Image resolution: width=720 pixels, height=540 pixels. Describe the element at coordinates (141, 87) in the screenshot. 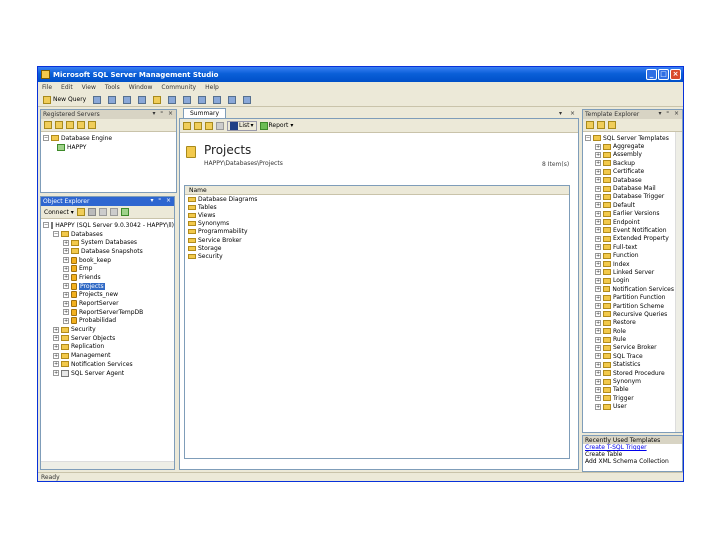

I see `menu-window: Window` at that location.